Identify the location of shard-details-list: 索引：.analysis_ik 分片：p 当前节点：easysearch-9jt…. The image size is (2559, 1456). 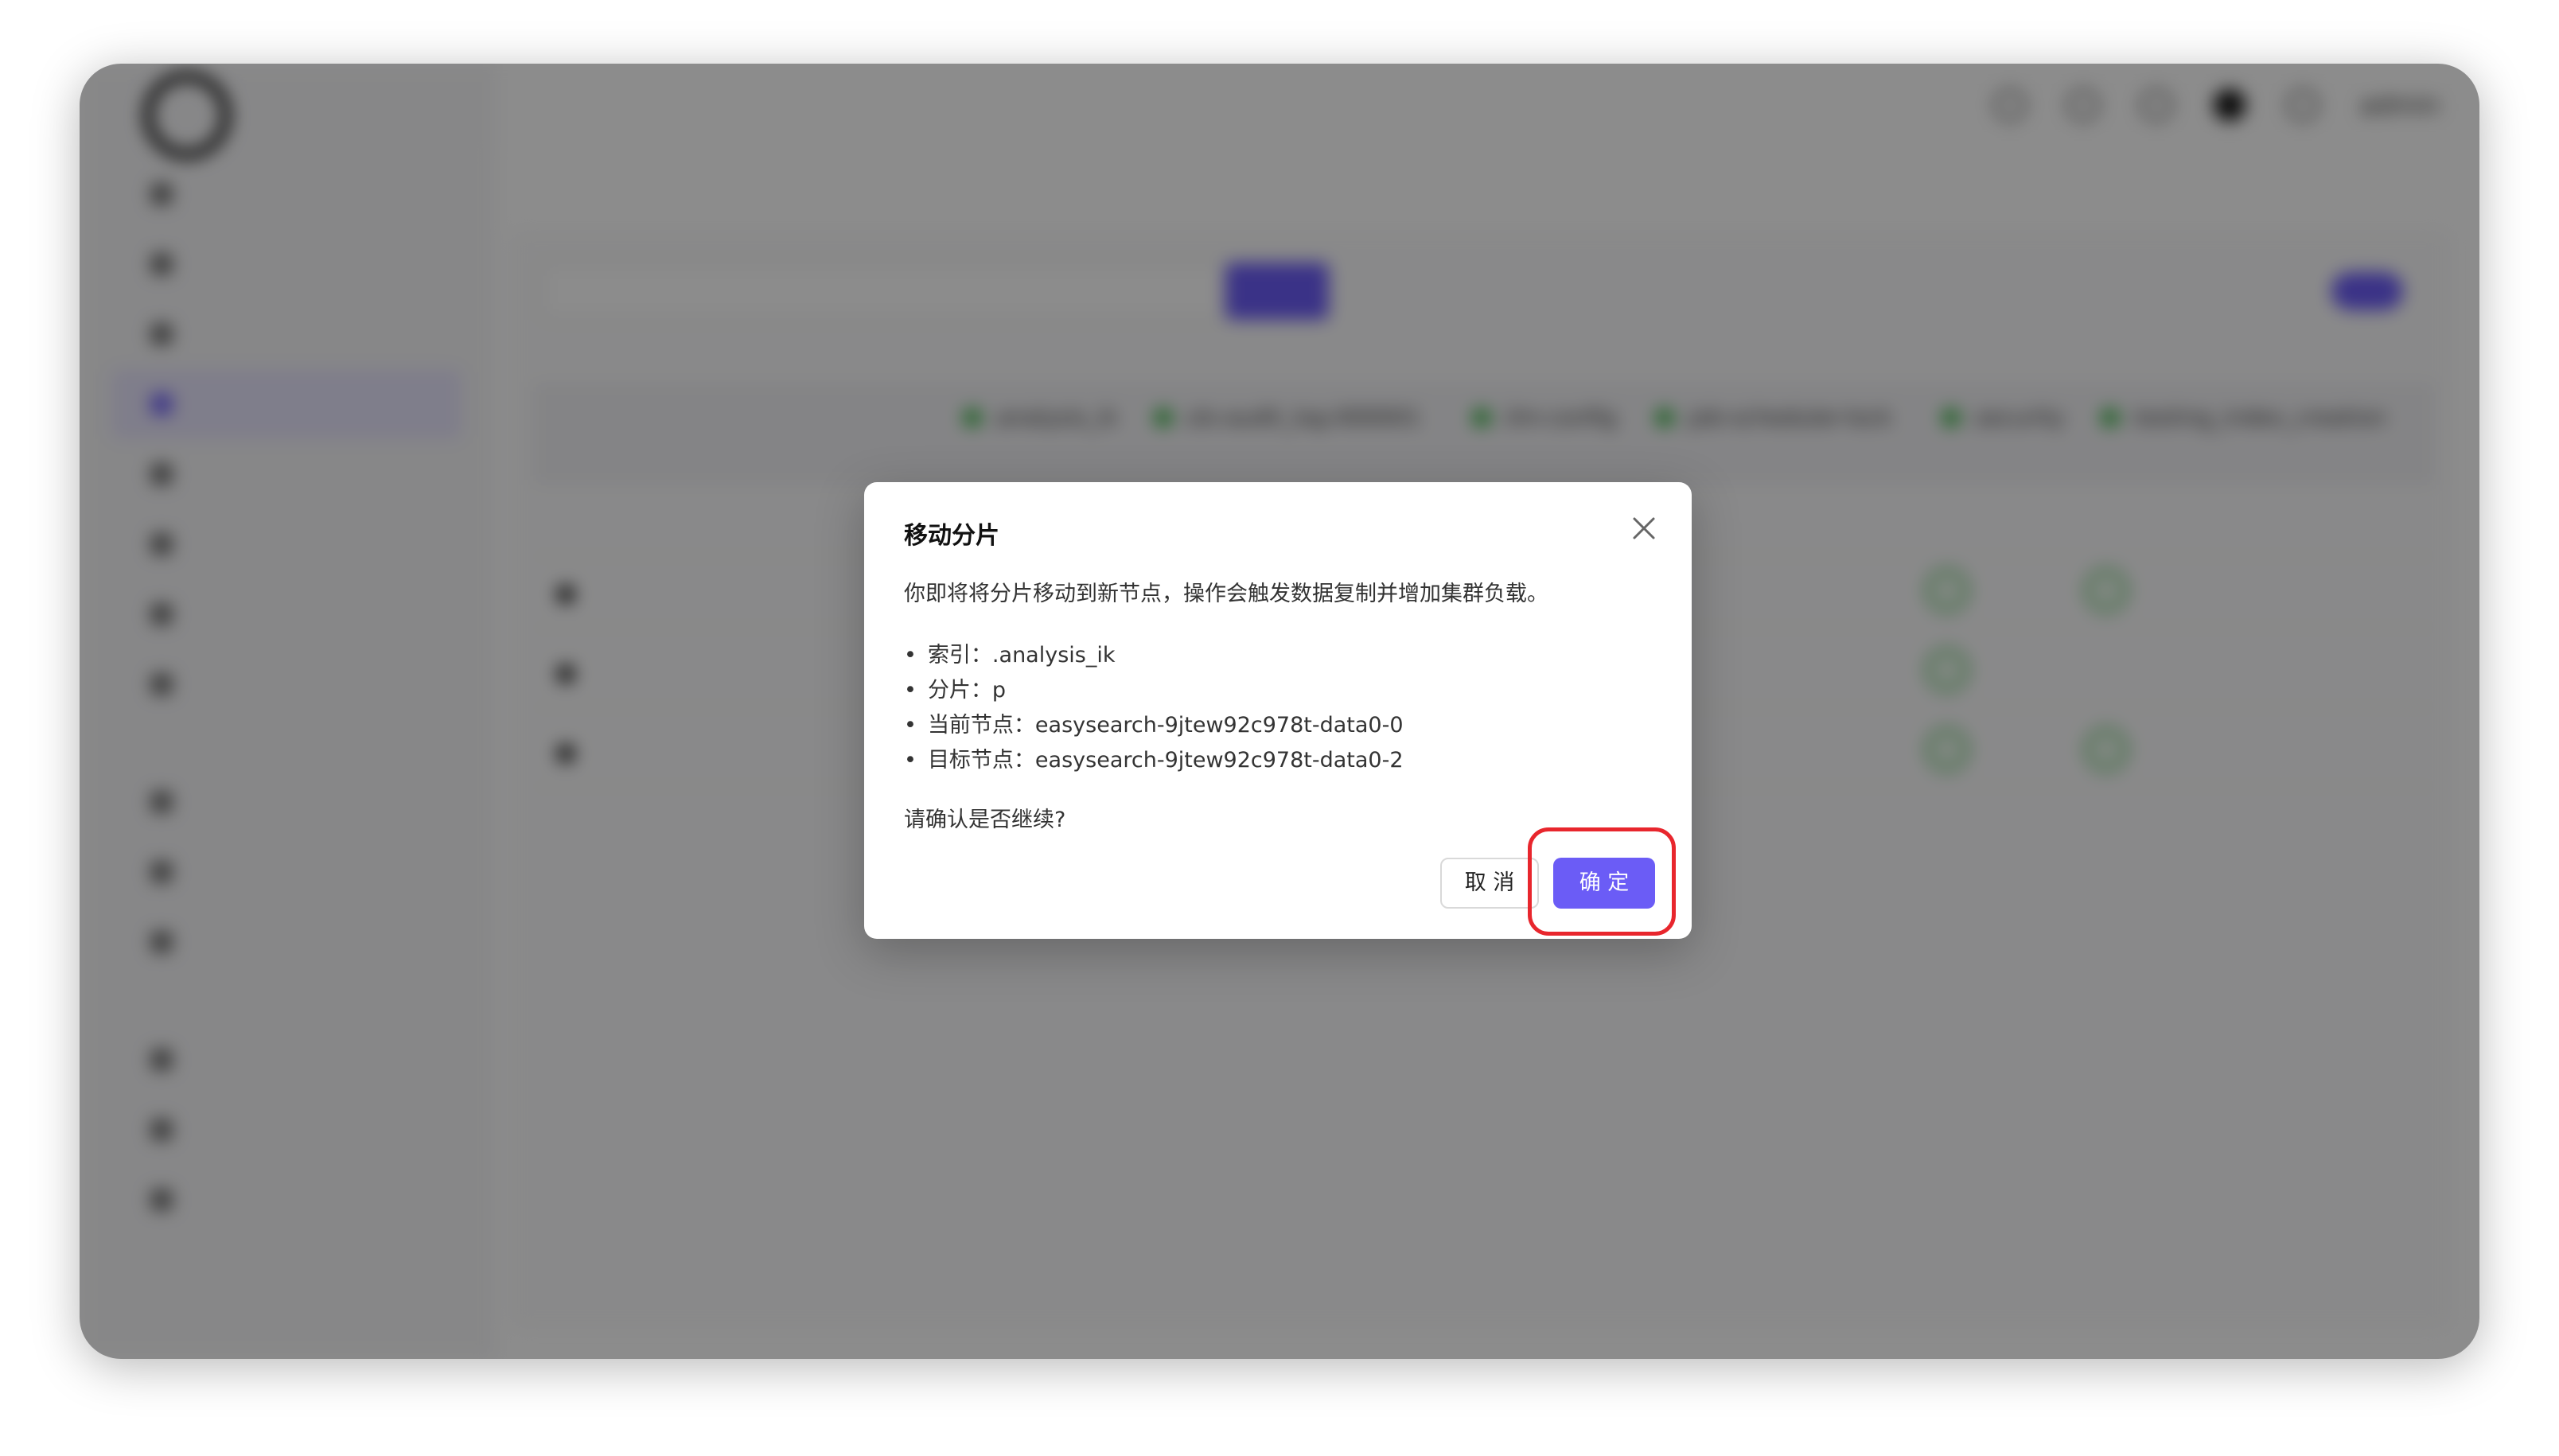
(1154, 708).